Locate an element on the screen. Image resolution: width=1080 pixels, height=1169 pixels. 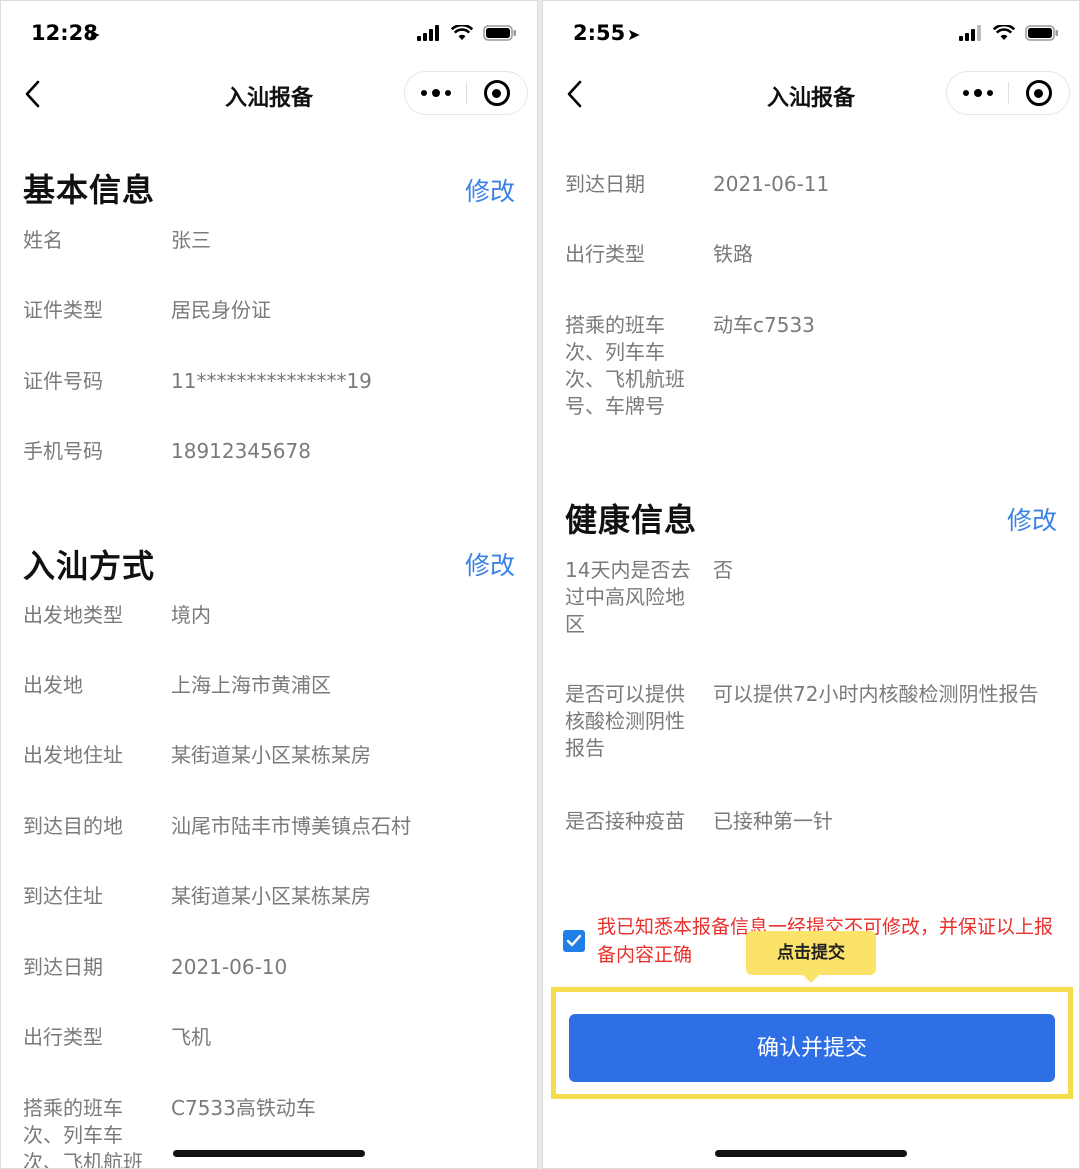
row-value: 张三 is located at coordinates (191, 240).